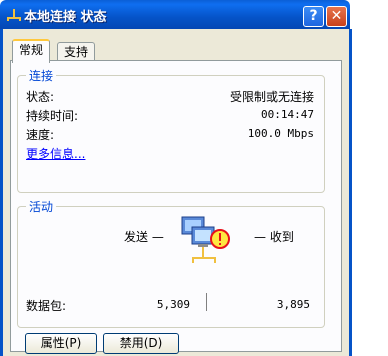 The height and width of the screenshot is (356, 388). What do you see at coordinates (313, 16) in the screenshot?
I see `help-button: ?` at bounding box center [313, 16].